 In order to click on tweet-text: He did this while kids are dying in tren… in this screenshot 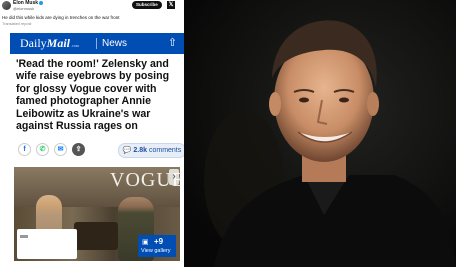, I will do `click(61, 17)`.